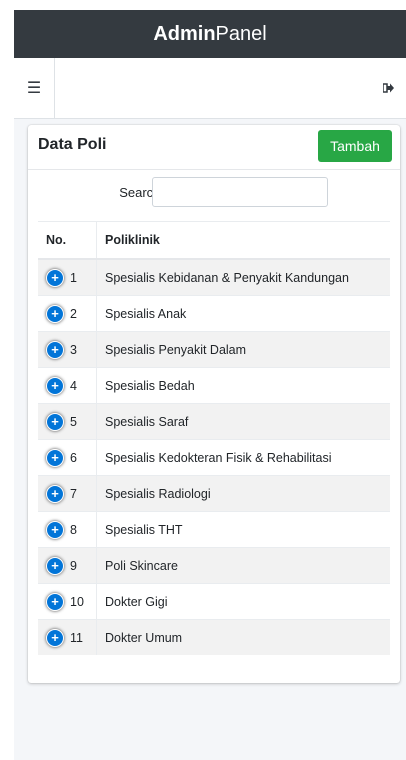 This screenshot has height=760, width=406. What do you see at coordinates (73, 349) in the screenshot?
I see `row-number: 3` at bounding box center [73, 349].